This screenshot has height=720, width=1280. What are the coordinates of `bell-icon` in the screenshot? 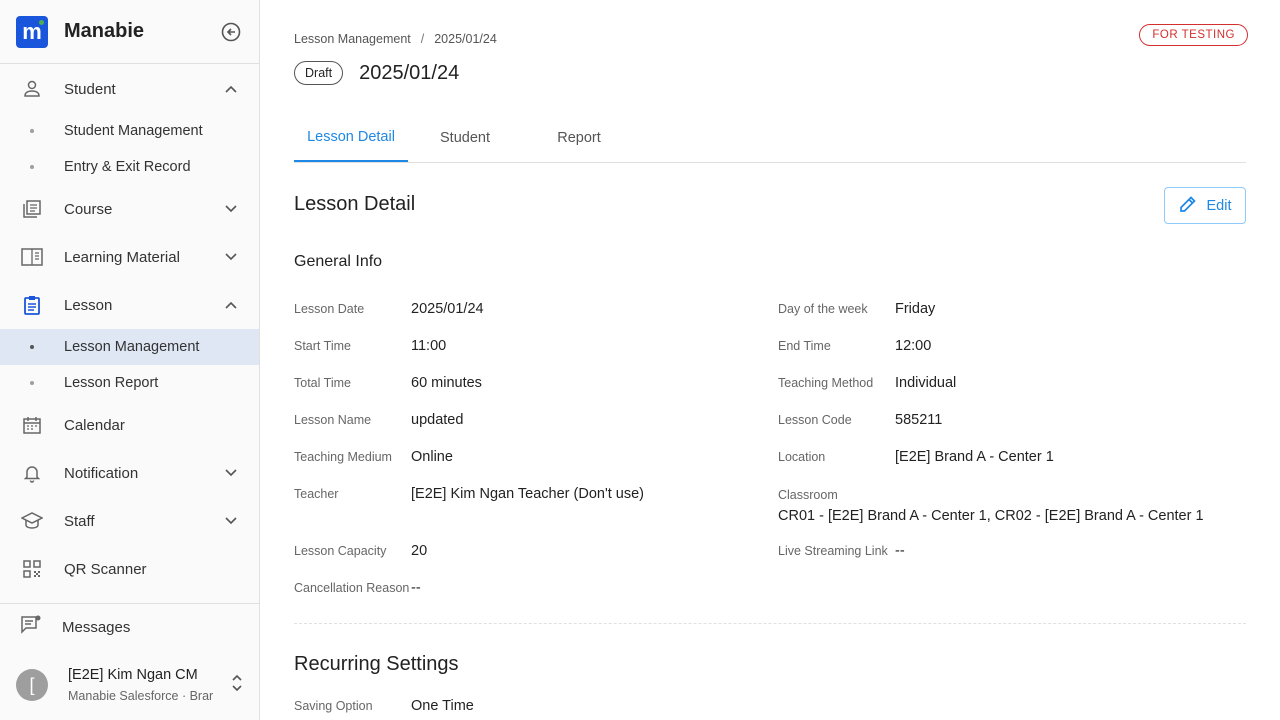 It's located at (32, 473).